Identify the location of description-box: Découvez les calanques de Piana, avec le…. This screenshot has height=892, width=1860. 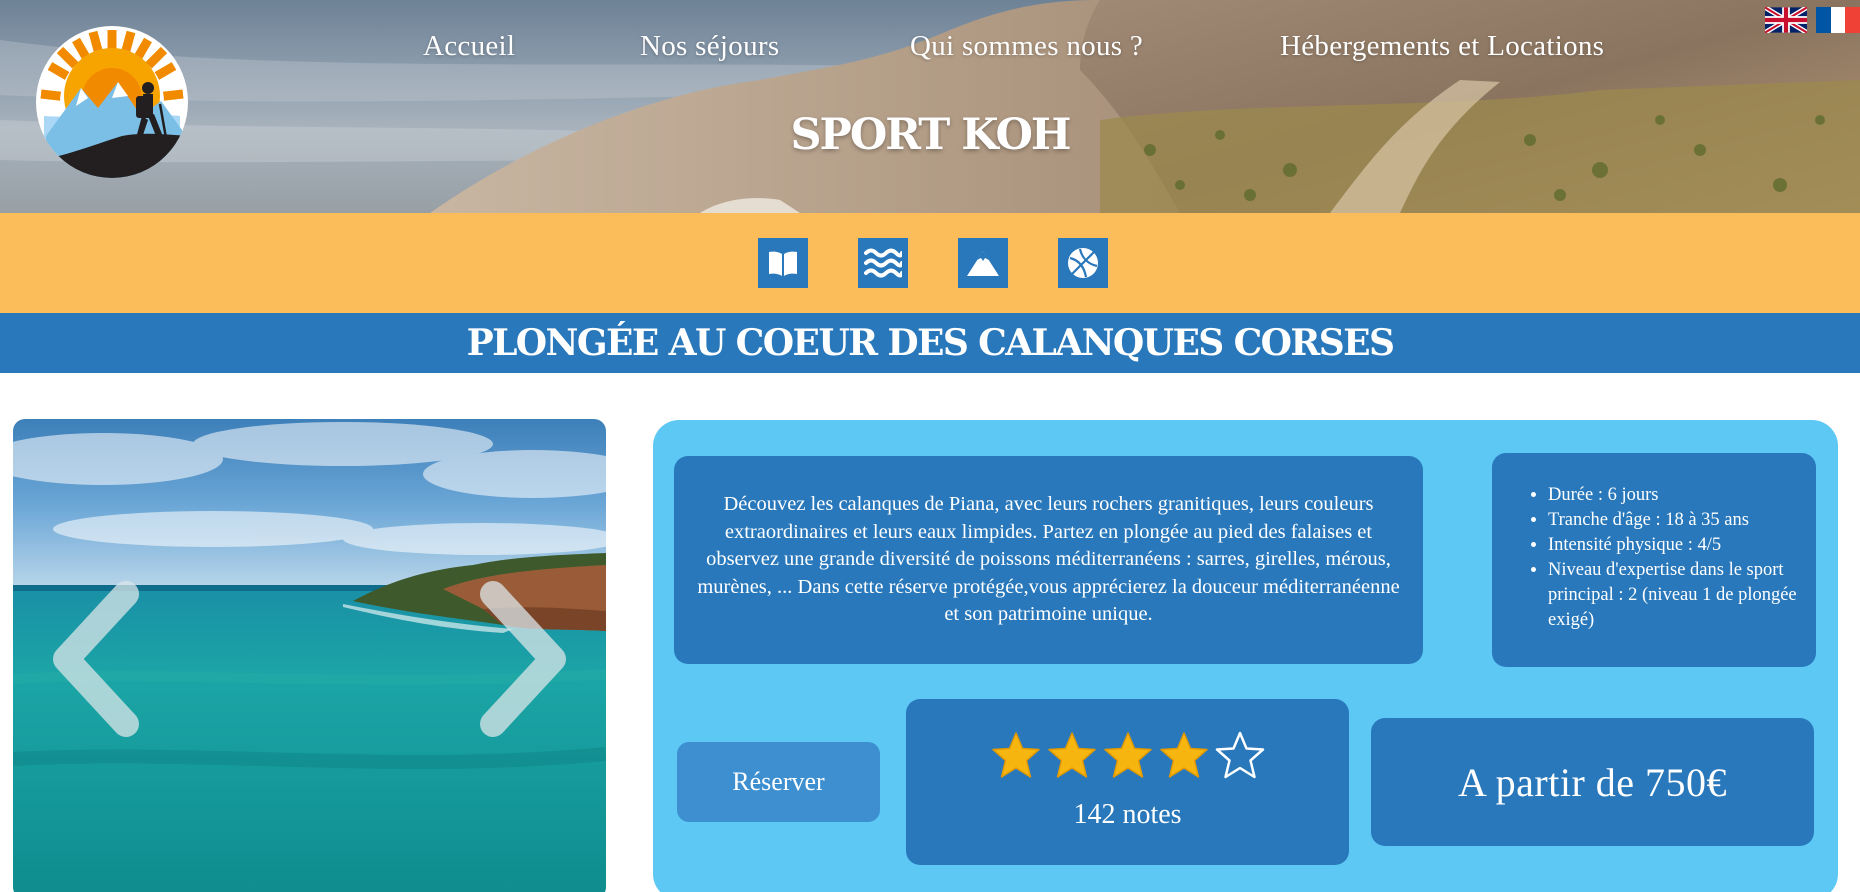
(1048, 560).